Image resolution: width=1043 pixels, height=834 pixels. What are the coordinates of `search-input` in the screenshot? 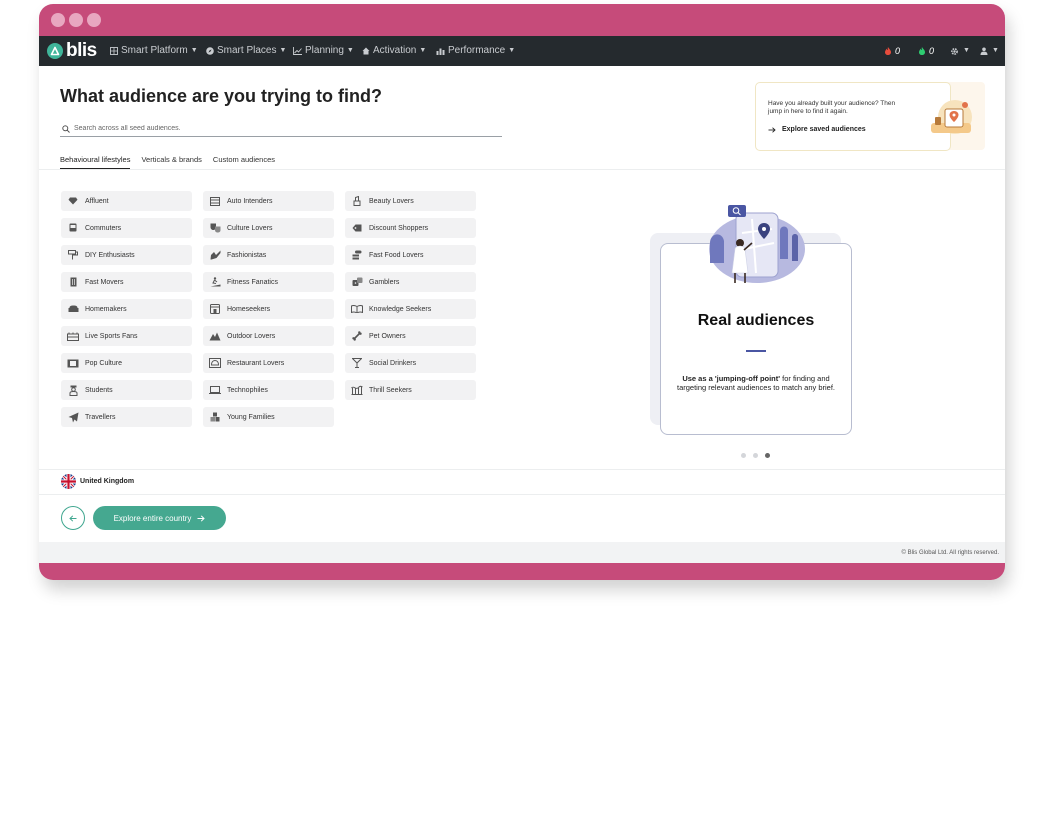 It's located at (274, 128).